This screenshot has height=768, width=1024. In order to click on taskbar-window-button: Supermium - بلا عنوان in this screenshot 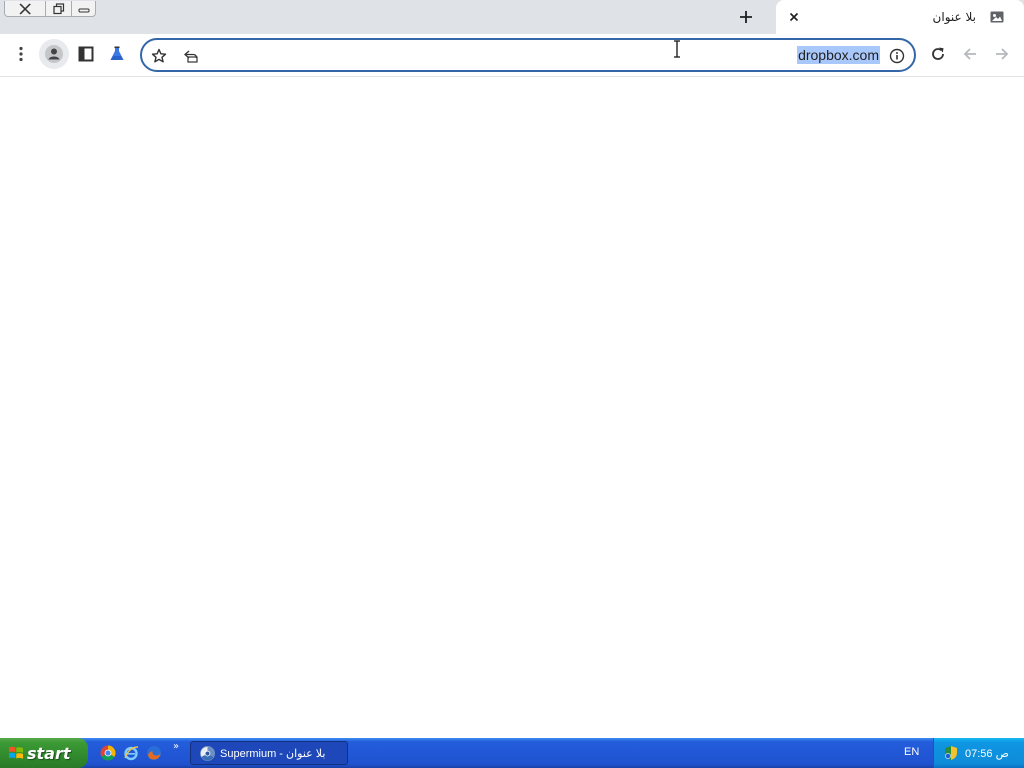, I will do `click(269, 753)`.